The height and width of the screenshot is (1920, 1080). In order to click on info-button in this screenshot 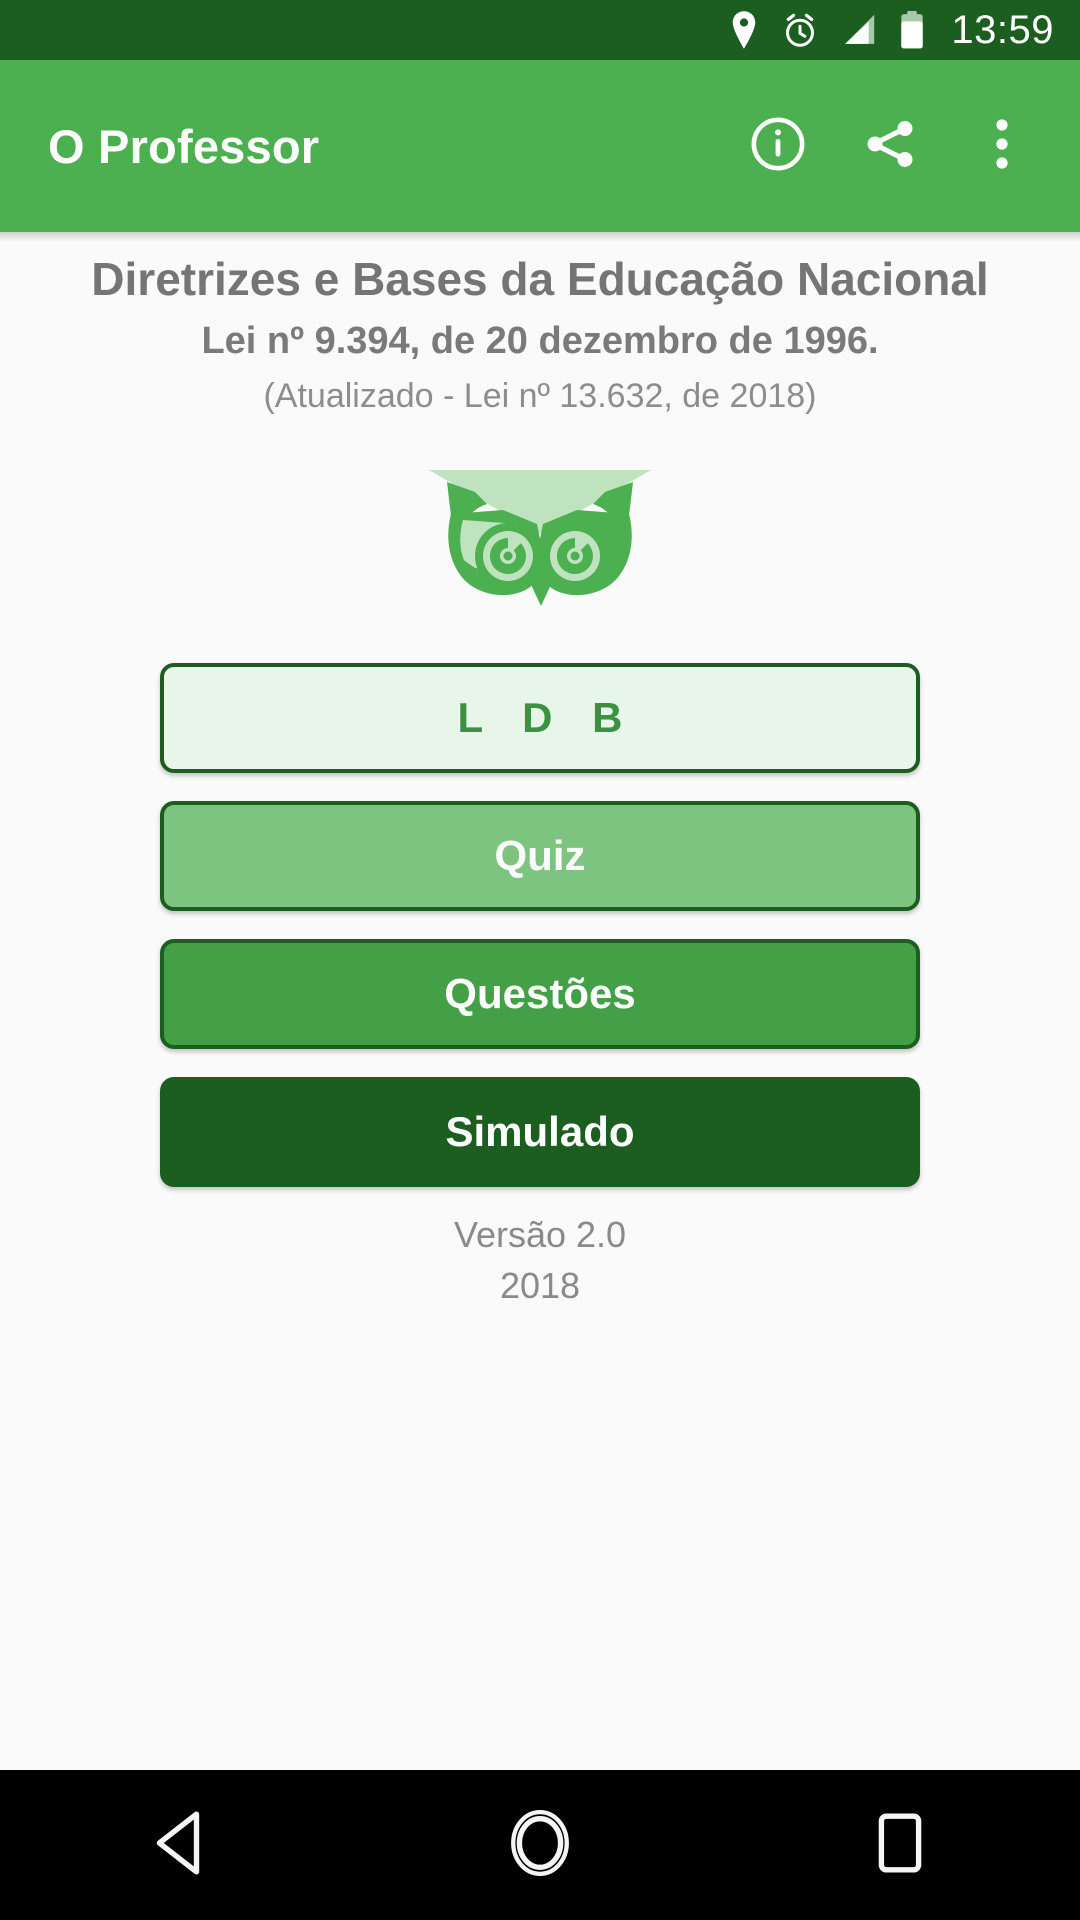, I will do `click(778, 146)`.